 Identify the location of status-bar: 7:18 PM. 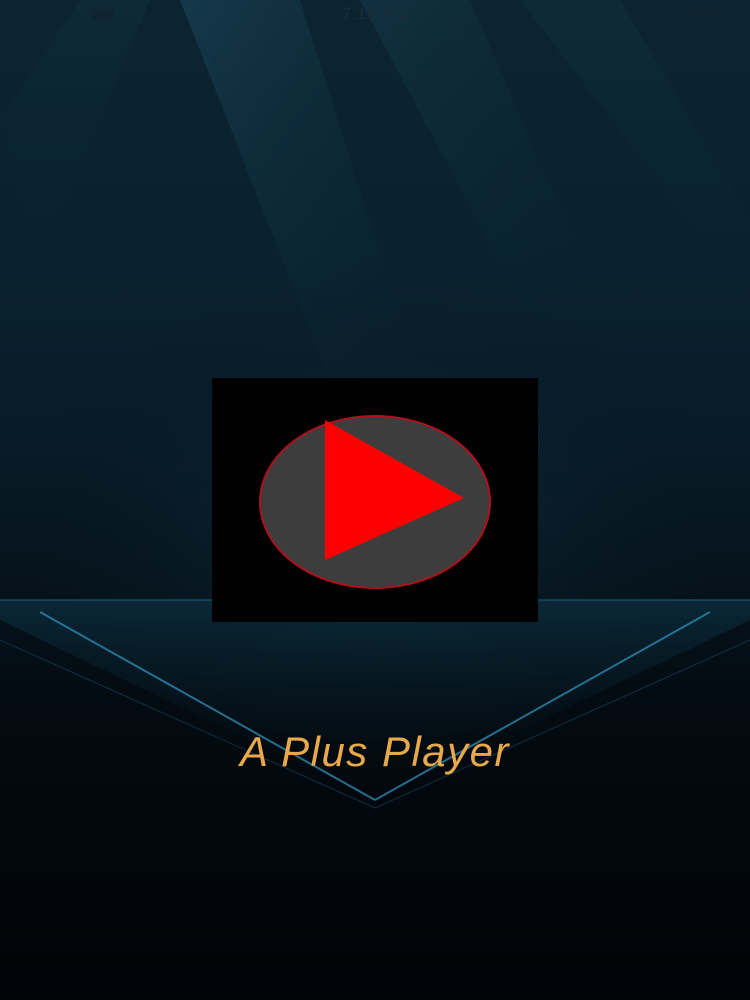
(375, 15).